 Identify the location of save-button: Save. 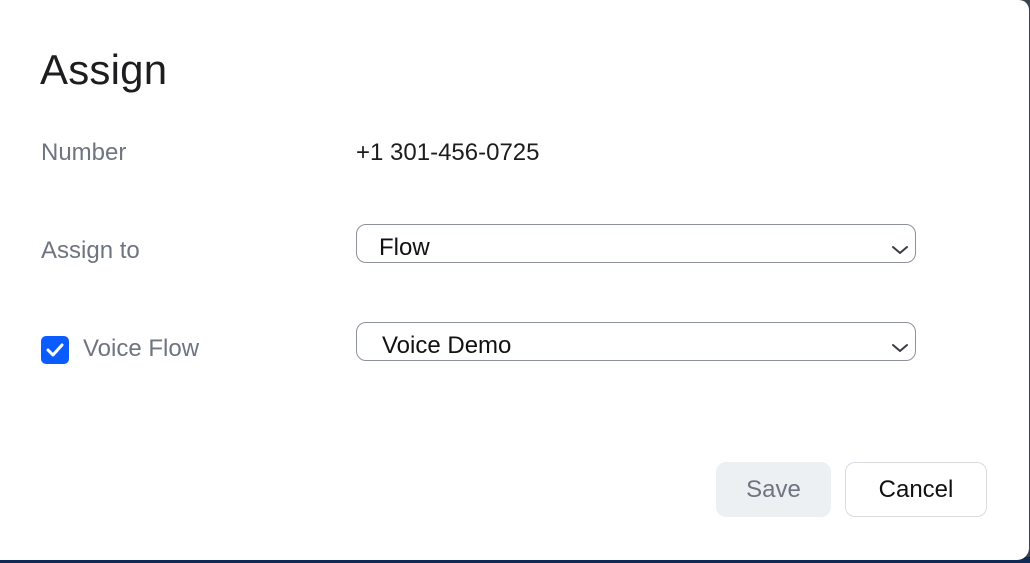
(773, 489).